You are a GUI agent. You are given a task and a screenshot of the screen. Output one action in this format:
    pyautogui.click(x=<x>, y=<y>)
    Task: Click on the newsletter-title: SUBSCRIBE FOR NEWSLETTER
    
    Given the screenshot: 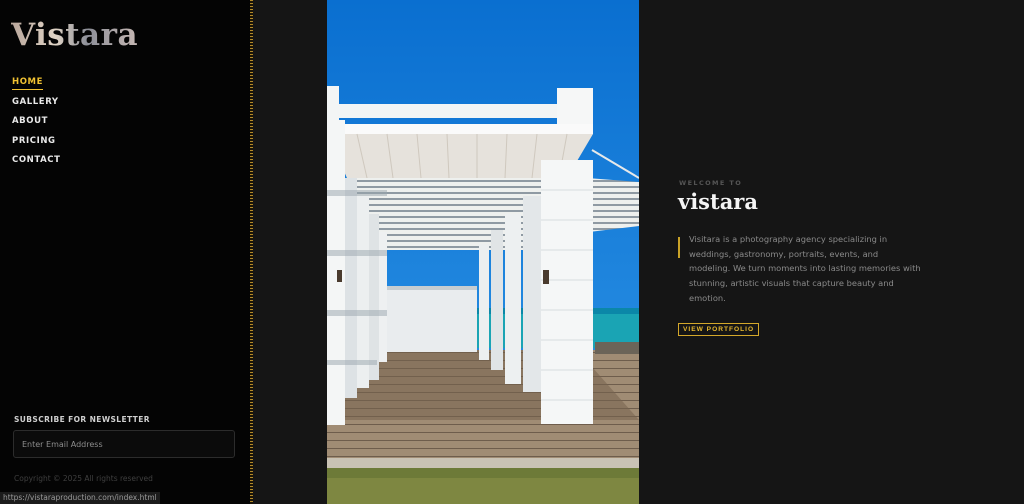 What is the action you would take?
    pyautogui.click(x=82, y=419)
    